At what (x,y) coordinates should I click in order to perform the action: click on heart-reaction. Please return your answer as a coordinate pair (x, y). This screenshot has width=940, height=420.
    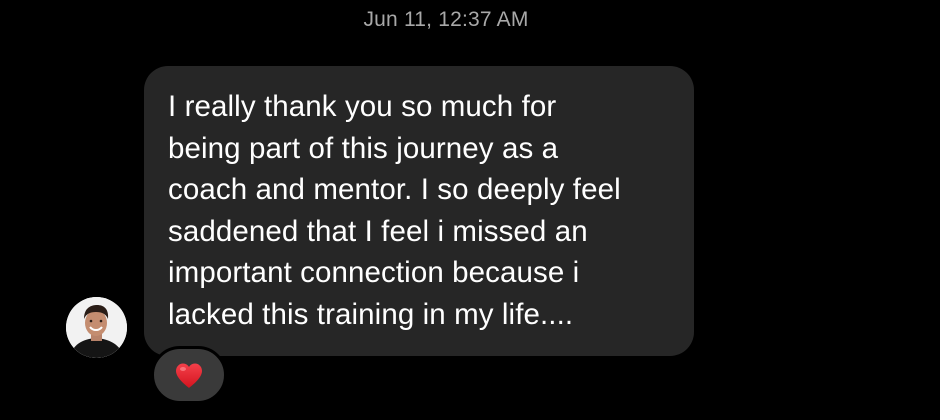
    Looking at the image, I should click on (189, 375).